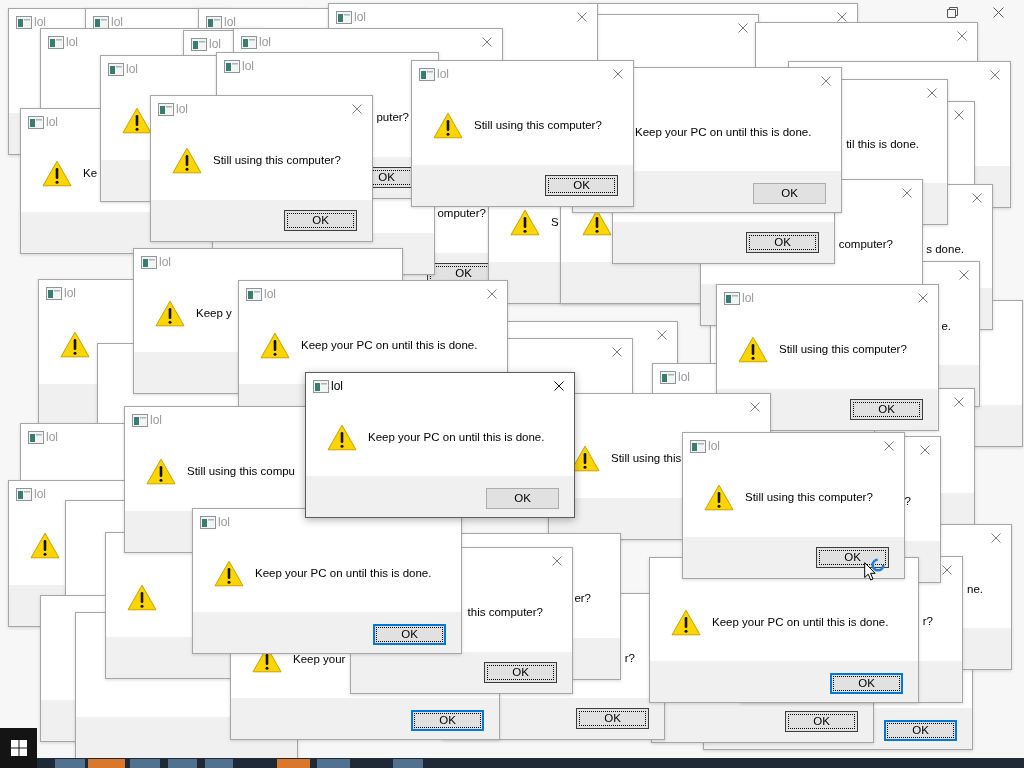  What do you see at coordinates (461, 213) in the screenshot?
I see `dialog-message: omputer?` at bounding box center [461, 213].